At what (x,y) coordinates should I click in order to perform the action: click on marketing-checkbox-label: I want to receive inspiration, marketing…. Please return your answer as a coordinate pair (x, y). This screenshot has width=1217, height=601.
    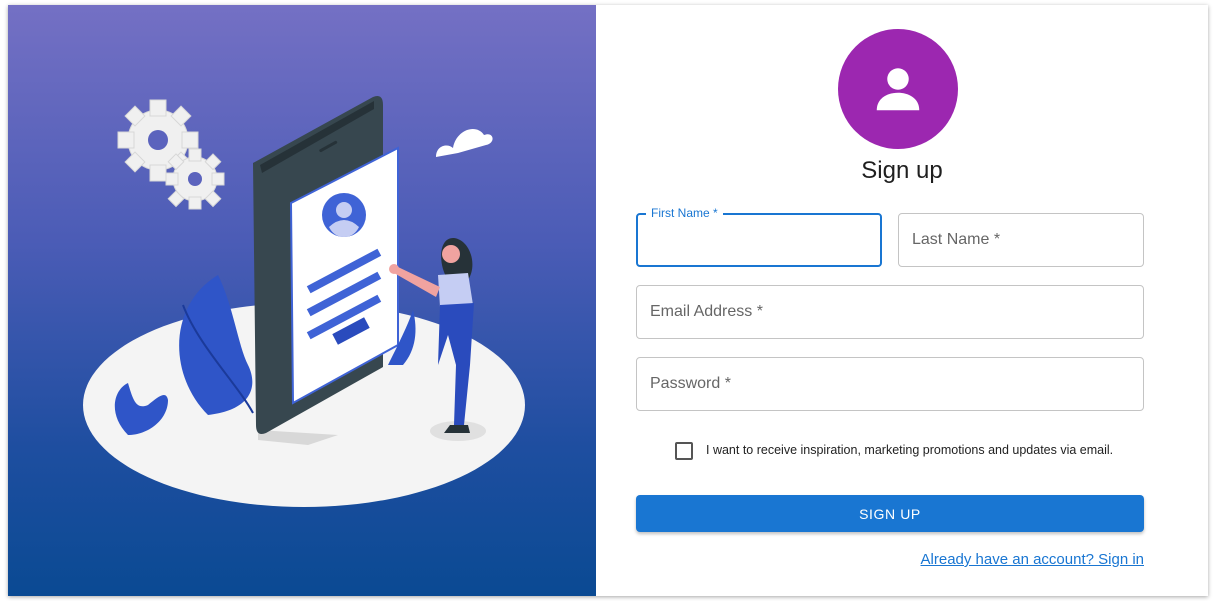
    Looking at the image, I should click on (910, 450).